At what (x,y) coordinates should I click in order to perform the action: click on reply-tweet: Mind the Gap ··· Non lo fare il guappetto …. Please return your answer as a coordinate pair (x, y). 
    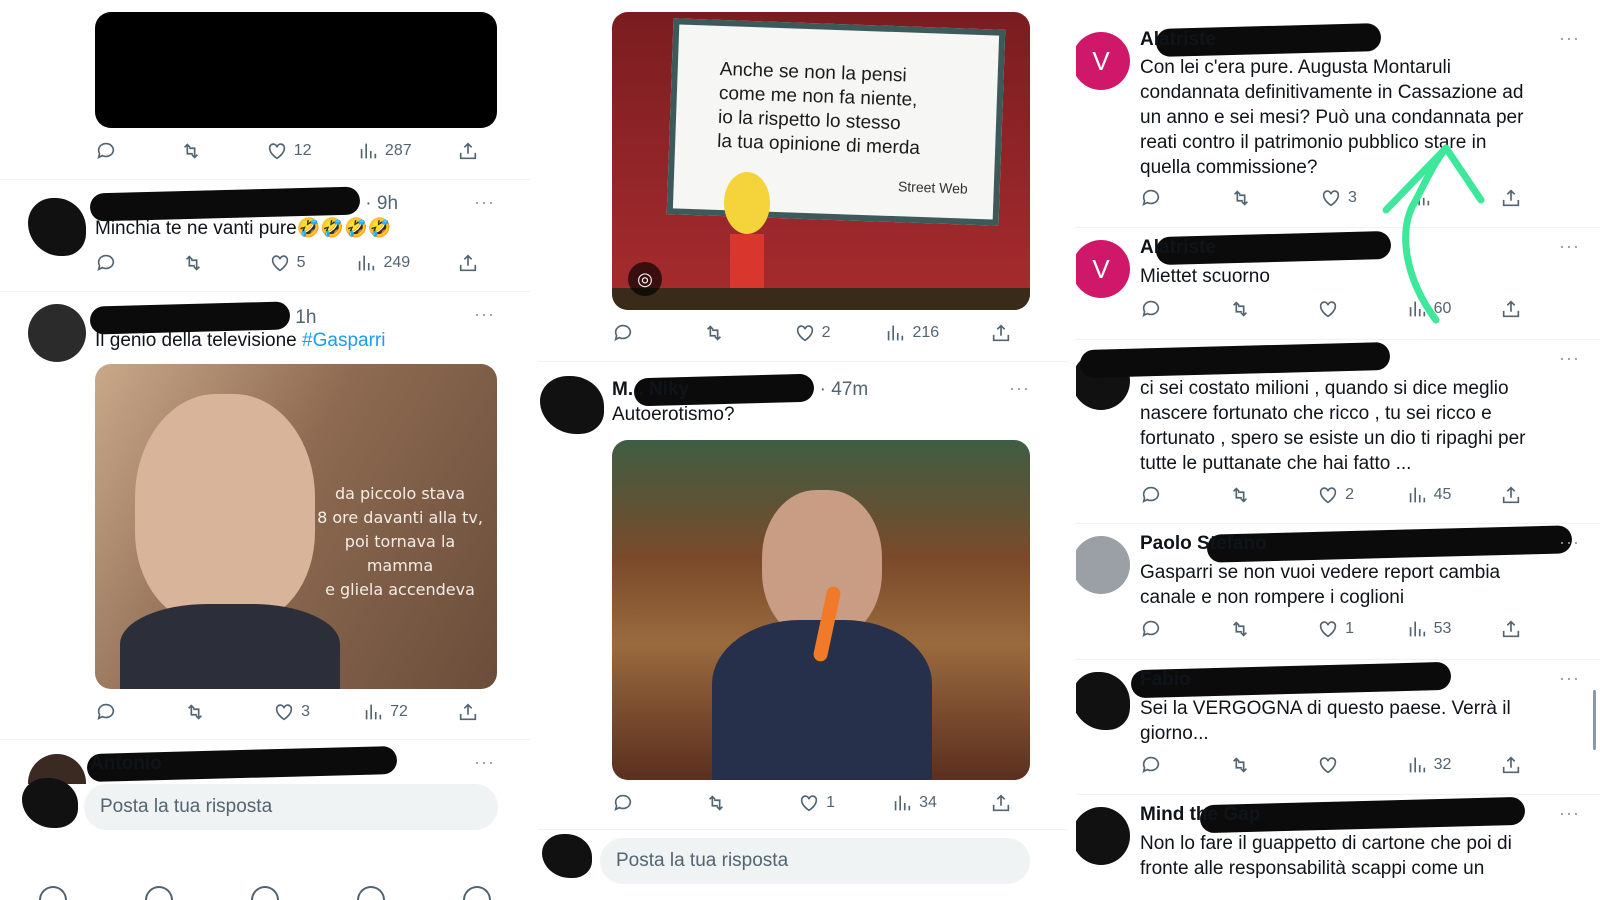
    Looking at the image, I should click on (1338, 847).